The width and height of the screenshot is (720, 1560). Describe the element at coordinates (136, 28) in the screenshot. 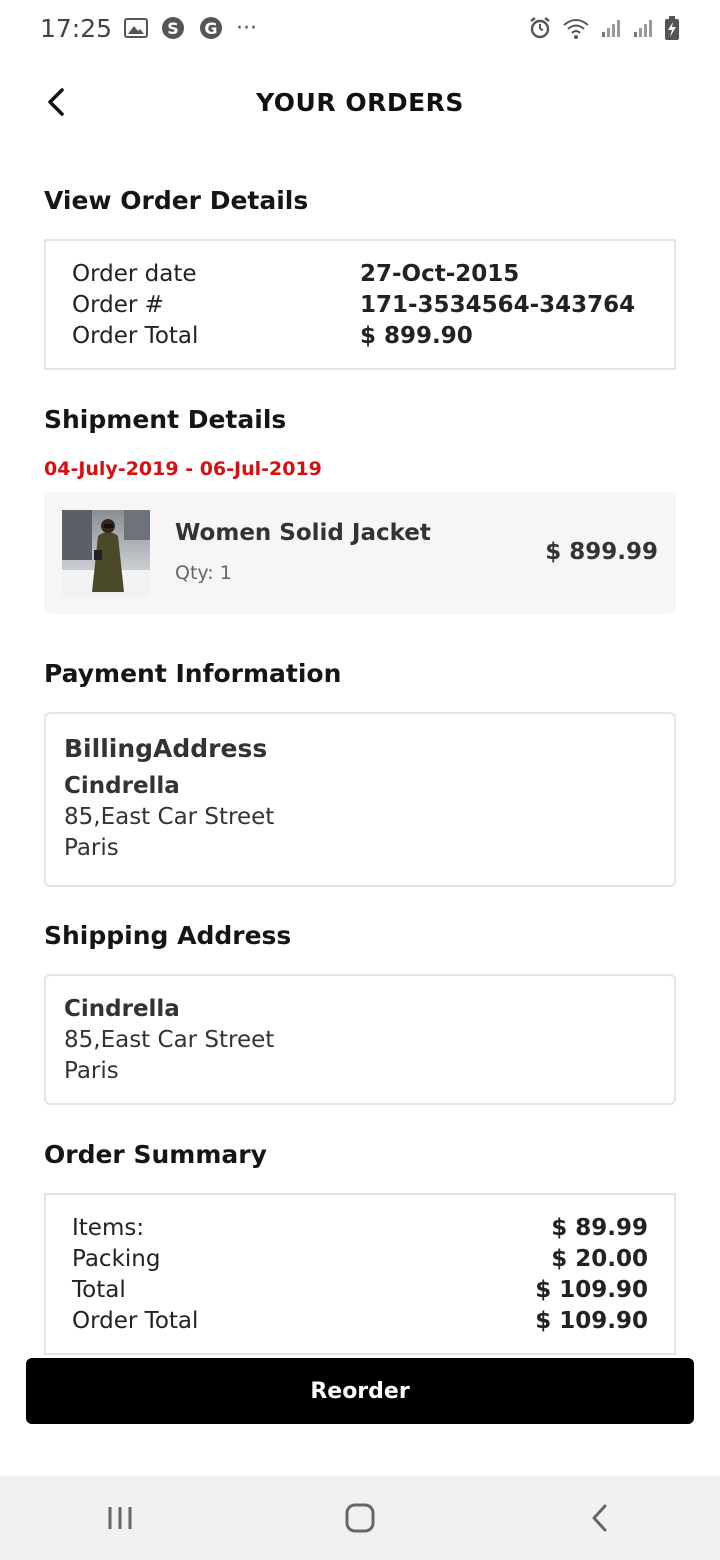

I see `gallery-icon` at that location.